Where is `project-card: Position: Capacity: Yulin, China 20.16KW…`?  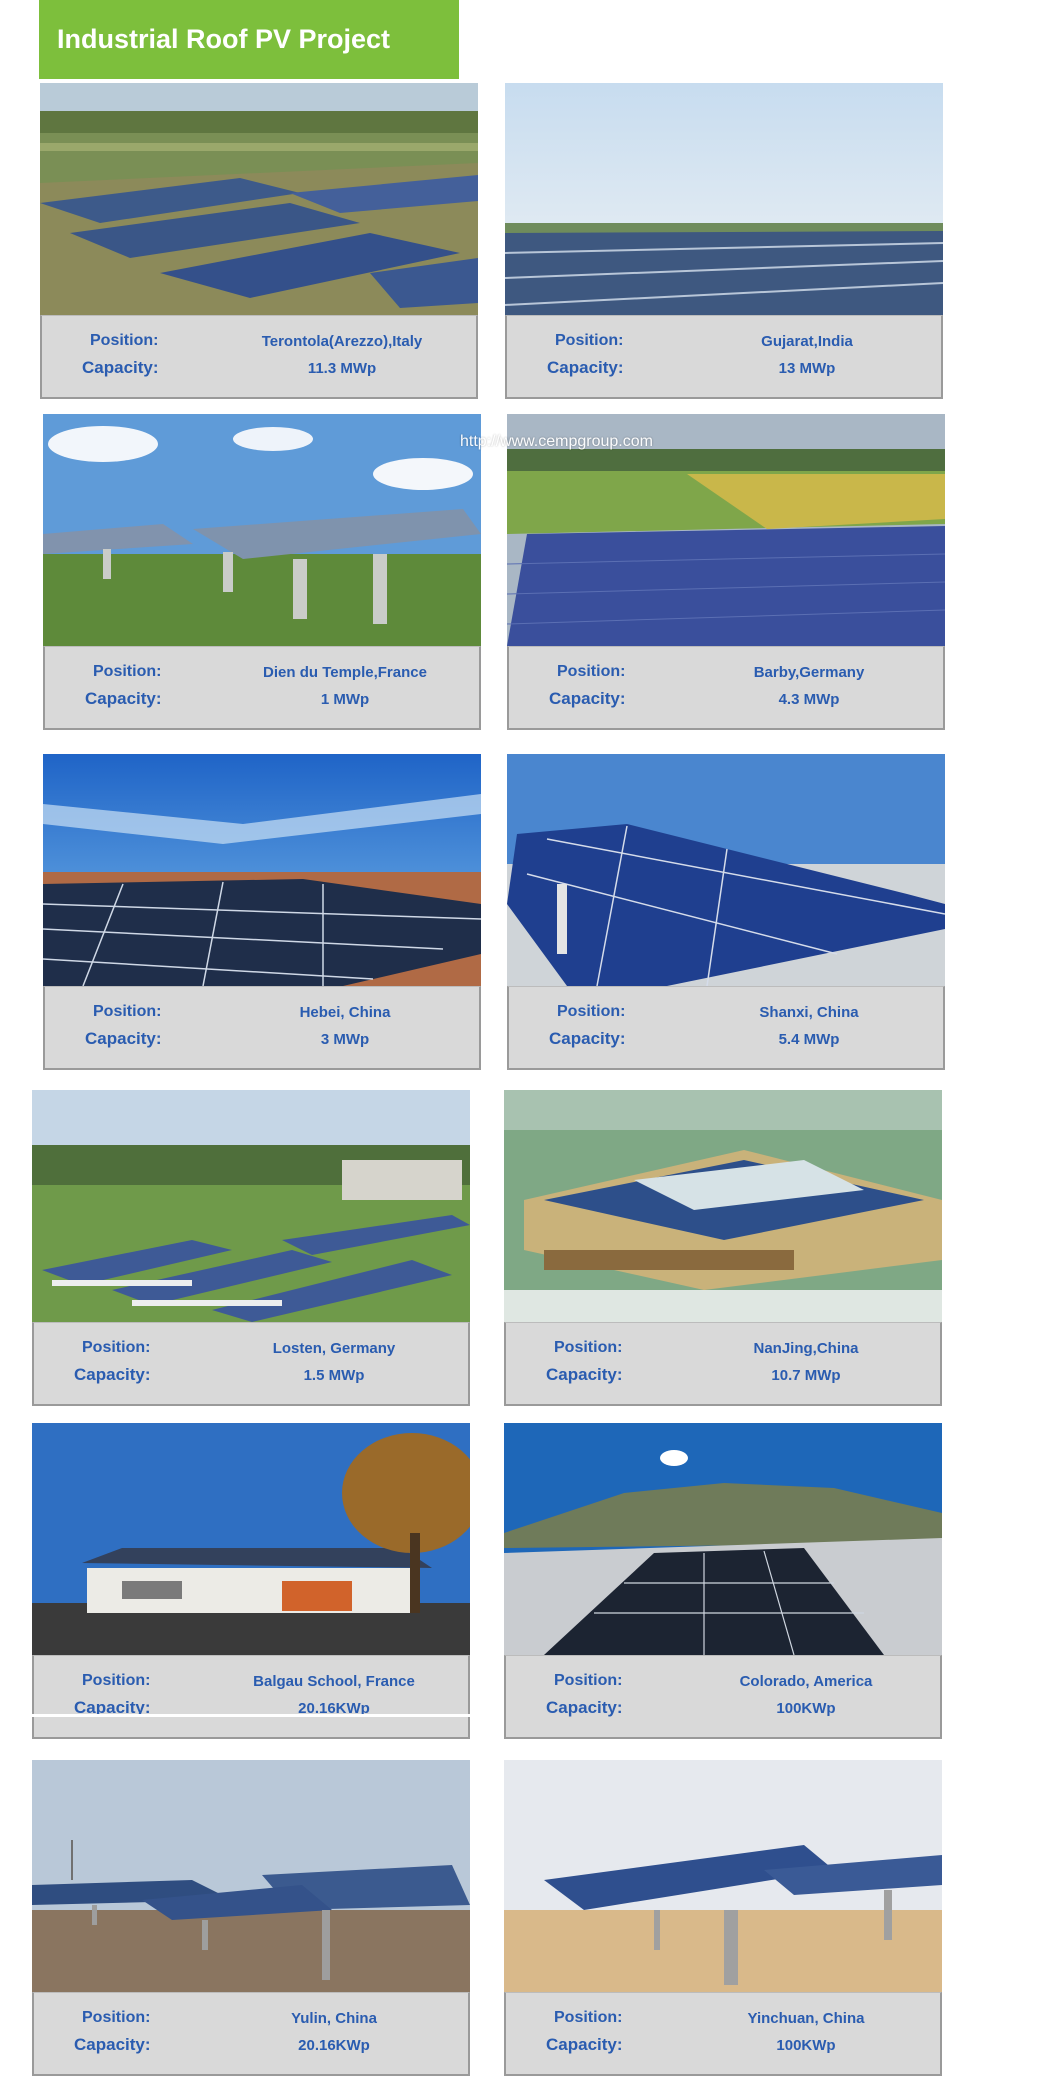
project-card: Position: Capacity: Yulin, China 20.16KW… is located at coordinates (251, 1918).